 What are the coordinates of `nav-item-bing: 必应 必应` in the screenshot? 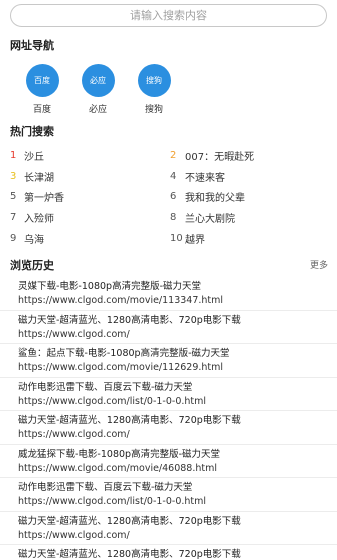 It's located at (98, 89).